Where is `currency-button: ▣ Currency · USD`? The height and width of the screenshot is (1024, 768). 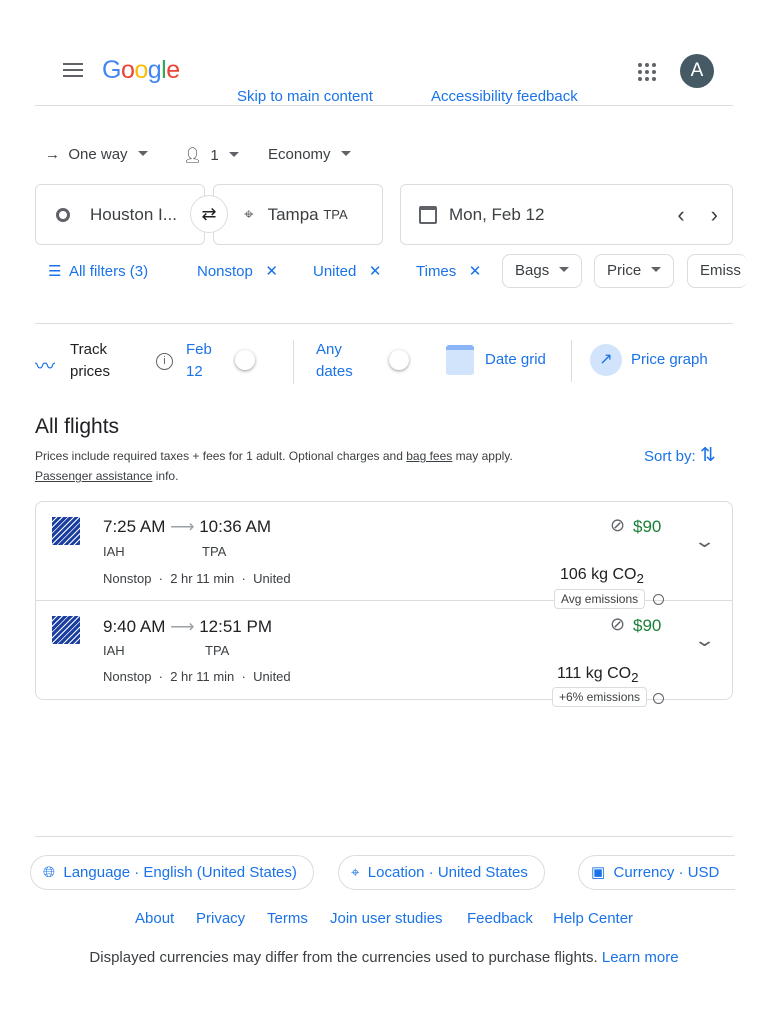
currency-button: ▣ Currency · USD is located at coordinates (657, 872).